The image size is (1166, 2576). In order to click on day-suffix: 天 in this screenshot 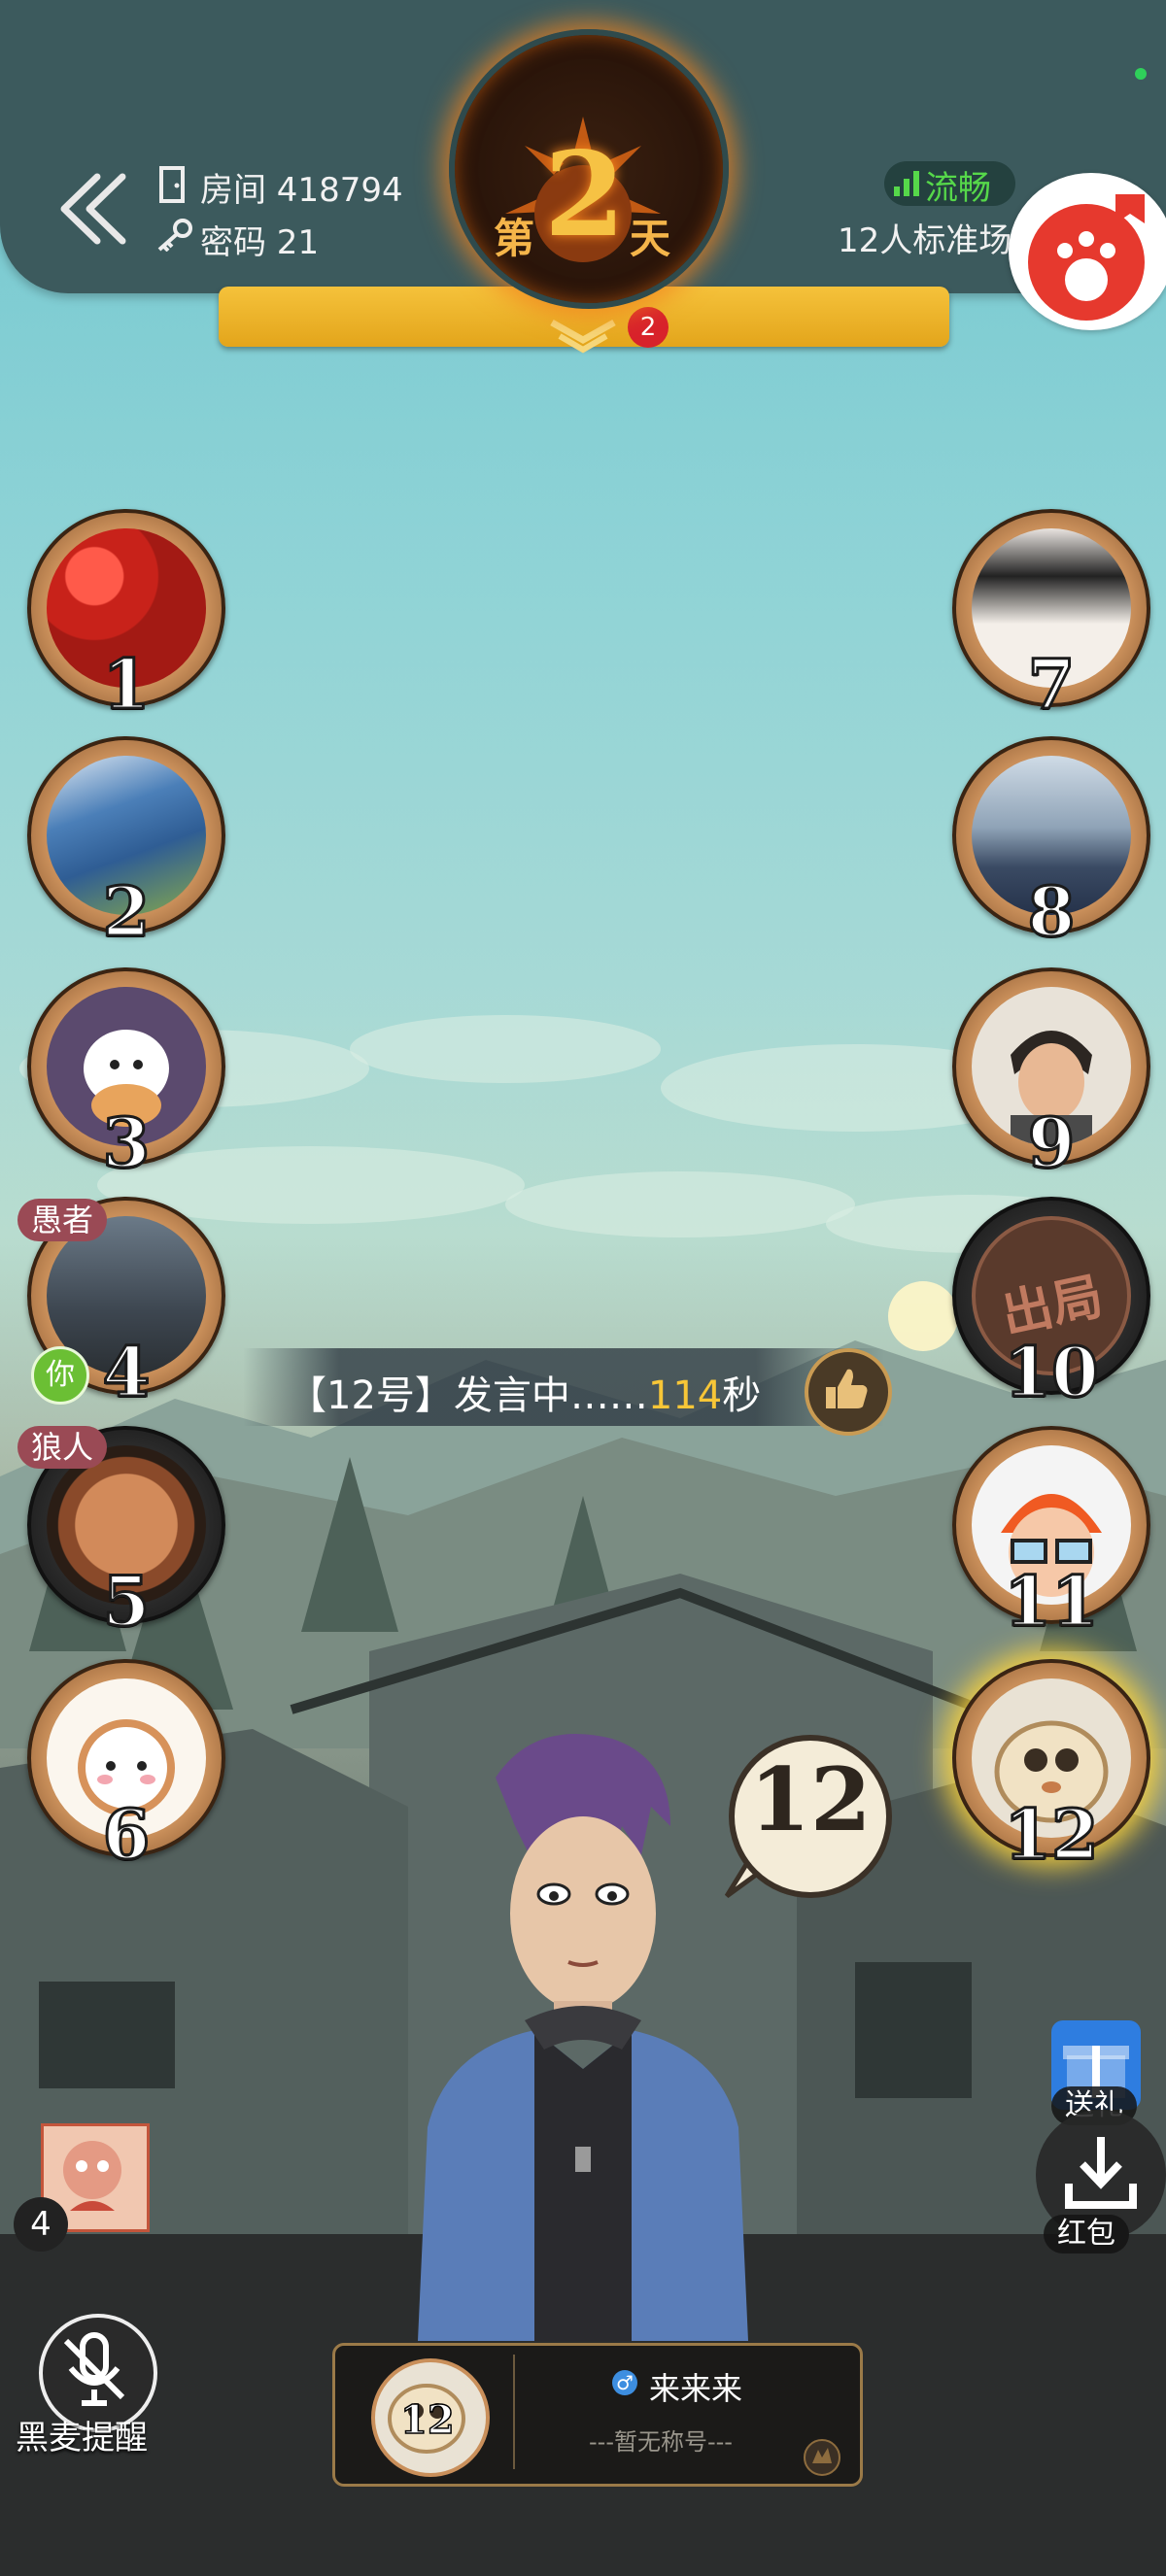, I will do `click(650, 238)`.